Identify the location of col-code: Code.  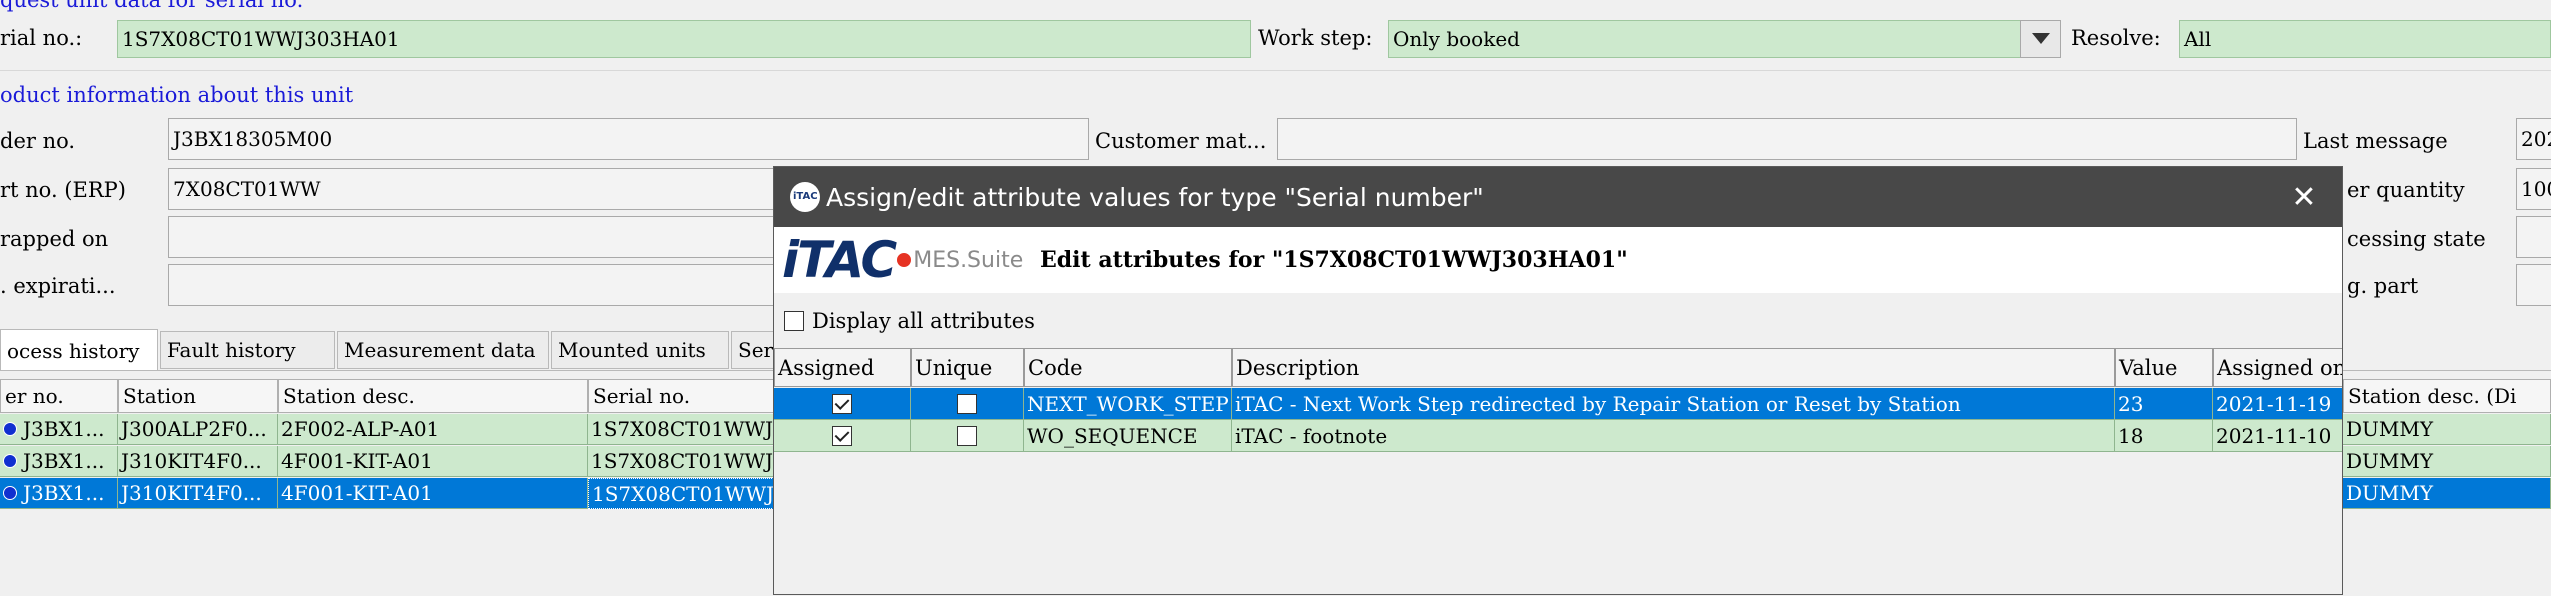
(1128, 367).